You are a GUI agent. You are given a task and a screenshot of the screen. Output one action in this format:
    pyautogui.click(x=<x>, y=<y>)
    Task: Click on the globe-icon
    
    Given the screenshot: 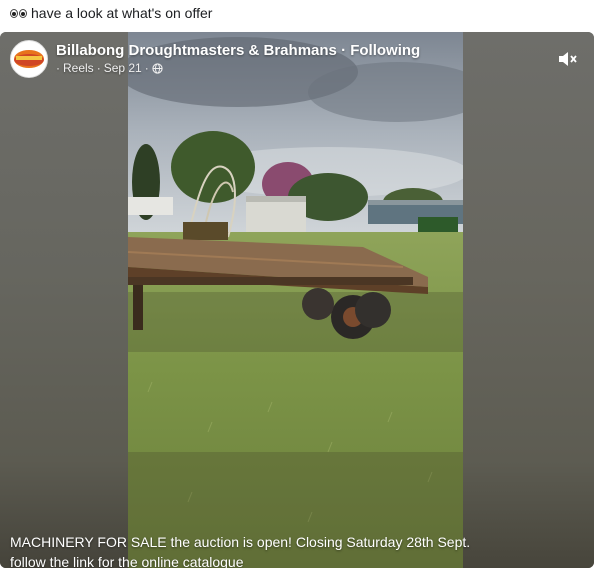 What is the action you would take?
    pyautogui.click(x=157, y=68)
    